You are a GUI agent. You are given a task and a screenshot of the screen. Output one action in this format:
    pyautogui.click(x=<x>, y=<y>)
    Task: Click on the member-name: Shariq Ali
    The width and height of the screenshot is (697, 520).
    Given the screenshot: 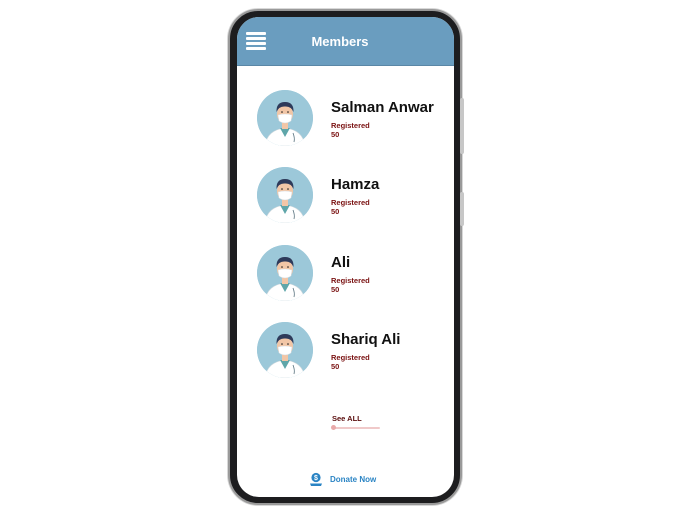 What is the action you would take?
    pyautogui.click(x=366, y=339)
    